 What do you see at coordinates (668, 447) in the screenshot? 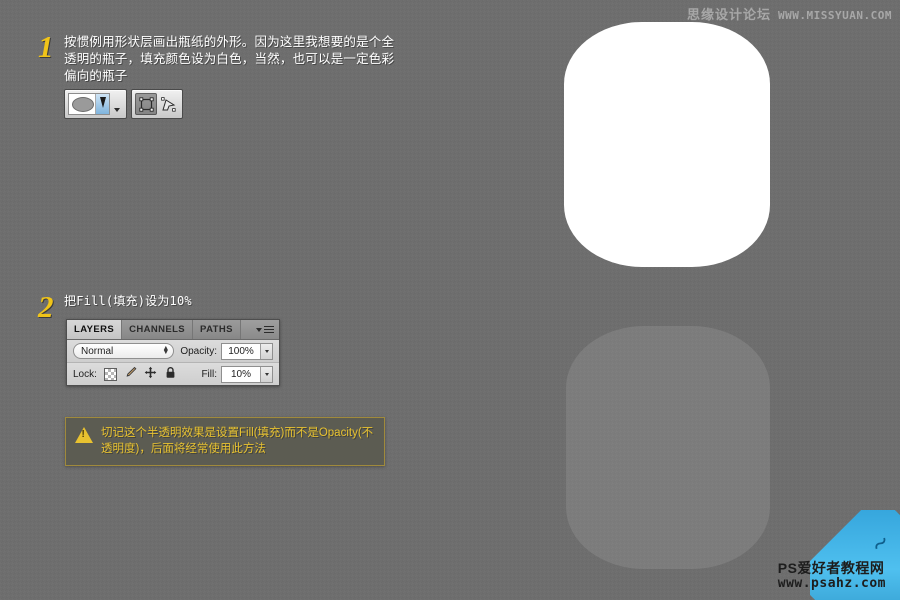
I see `bottle-paper-fill10-shape` at bounding box center [668, 447].